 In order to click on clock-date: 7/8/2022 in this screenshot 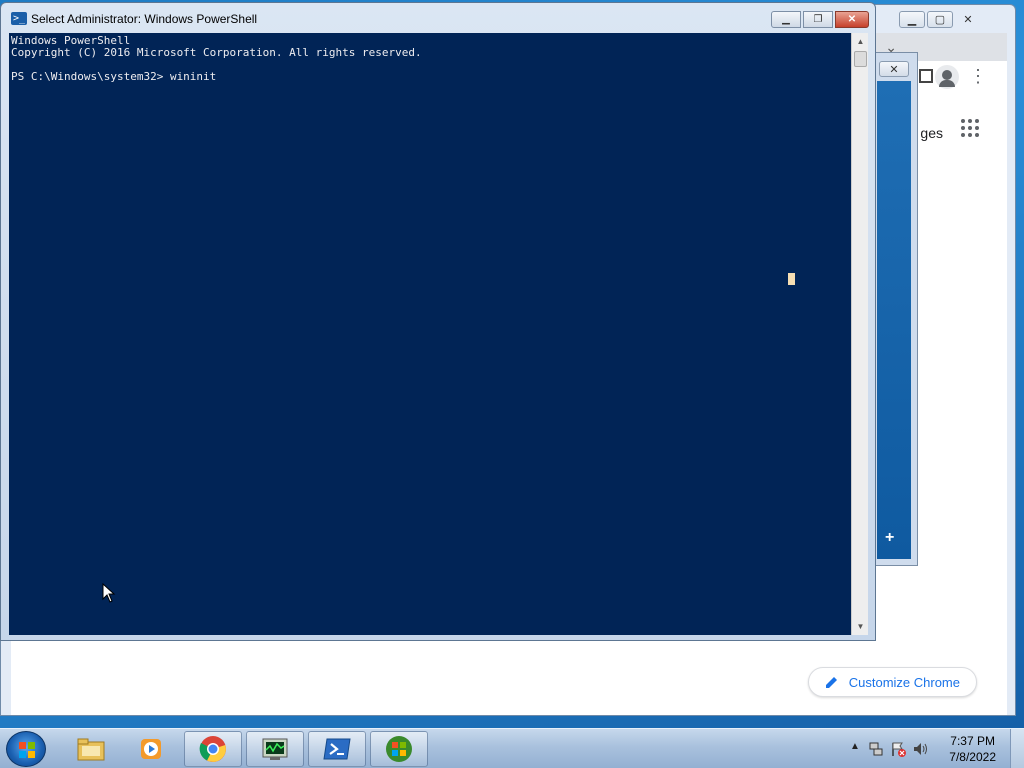, I will do `click(972, 757)`.